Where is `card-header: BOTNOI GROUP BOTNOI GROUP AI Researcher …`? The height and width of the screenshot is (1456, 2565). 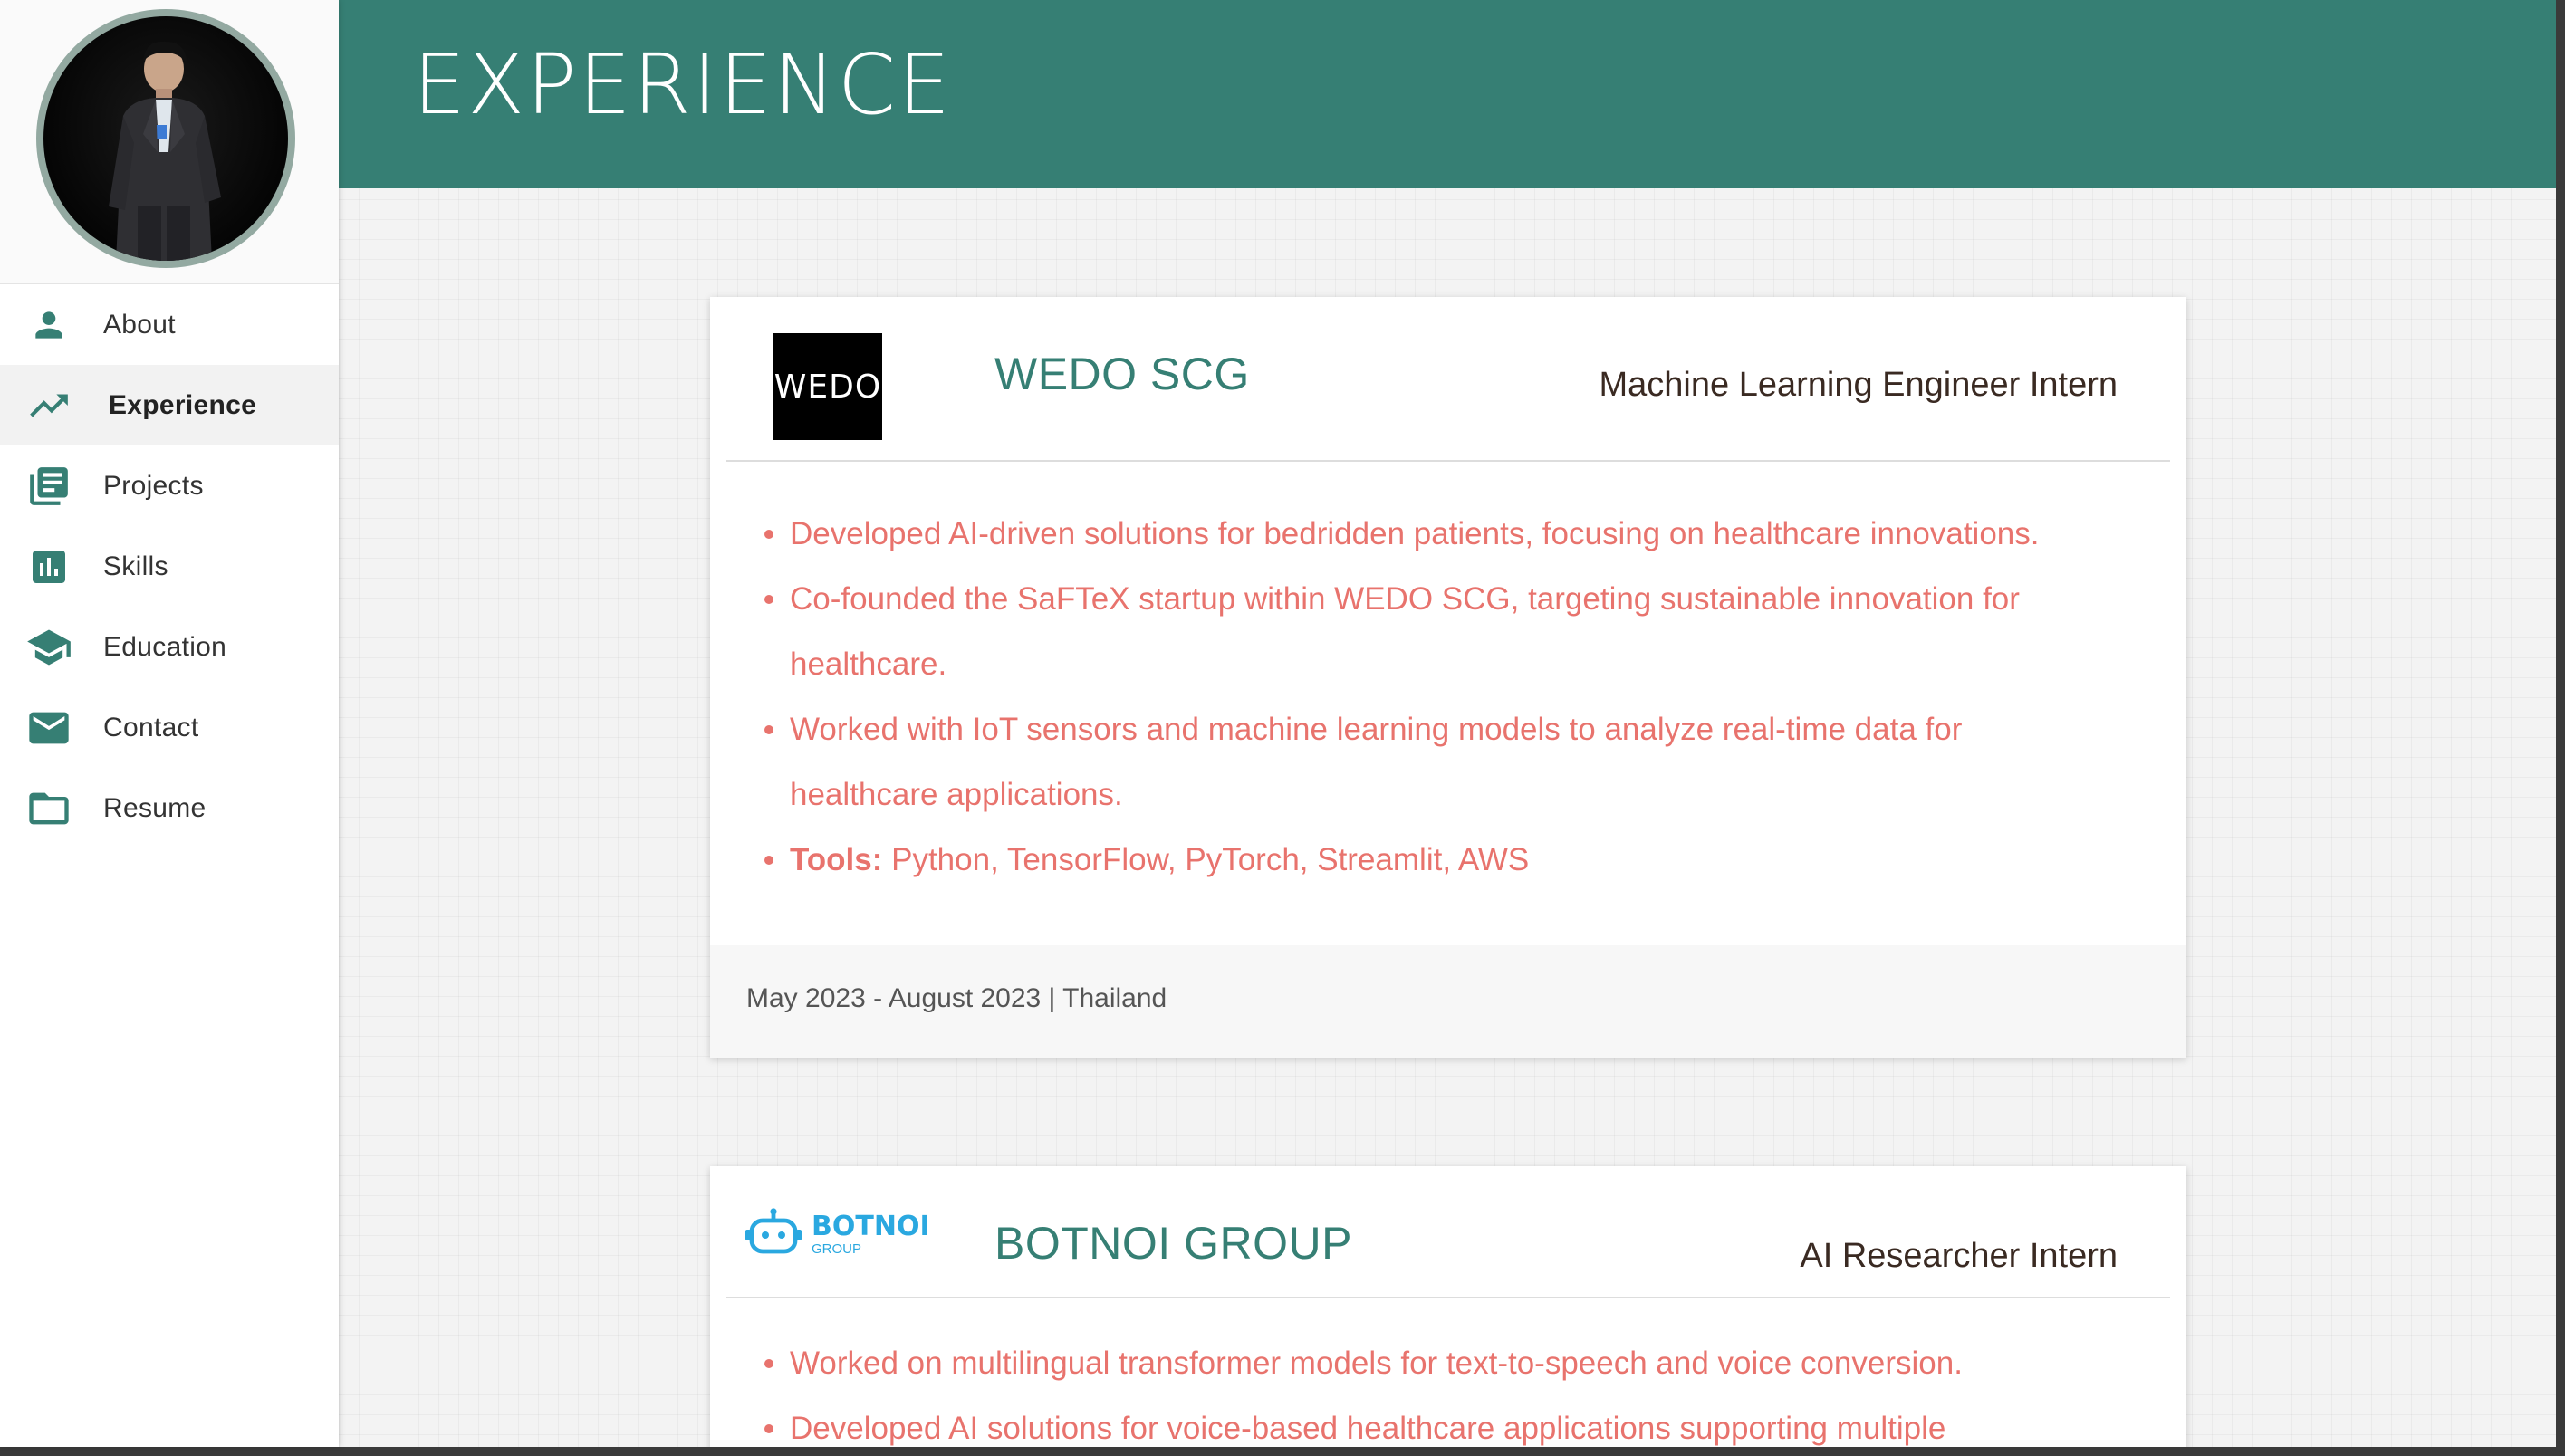 card-header: BOTNOI GROUP BOTNOI GROUP AI Researcher … is located at coordinates (1448, 1232).